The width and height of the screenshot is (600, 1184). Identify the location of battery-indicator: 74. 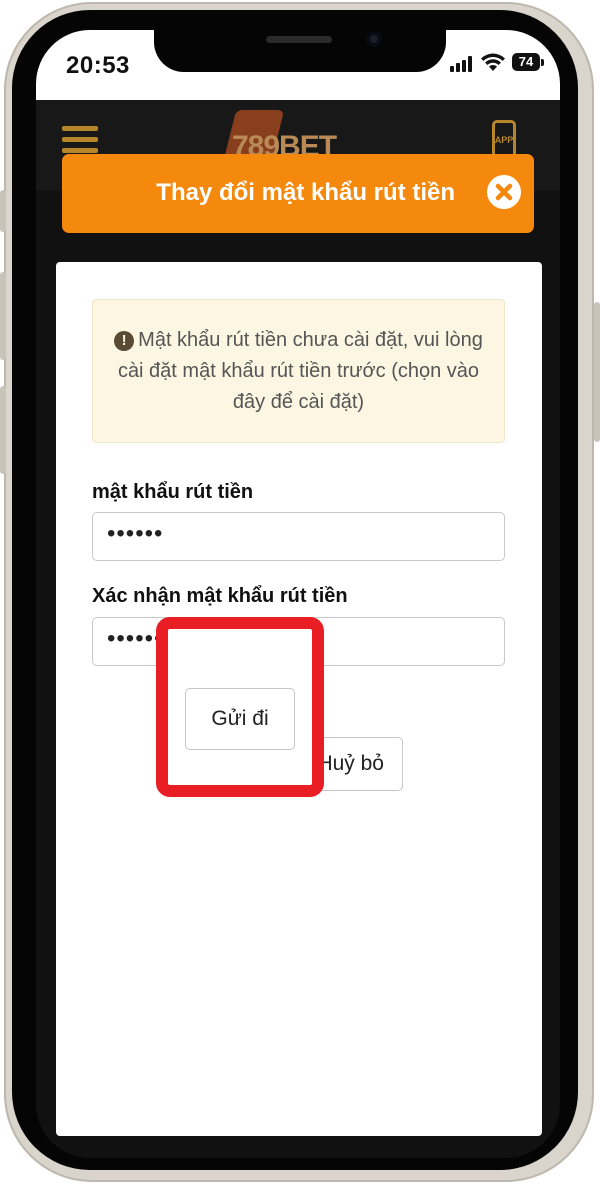
(526, 62).